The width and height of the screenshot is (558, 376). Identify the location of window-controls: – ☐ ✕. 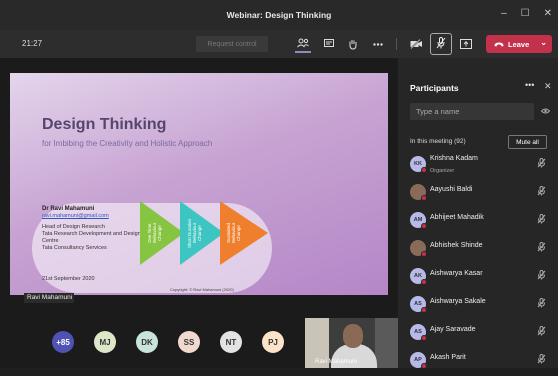
(526, 13).